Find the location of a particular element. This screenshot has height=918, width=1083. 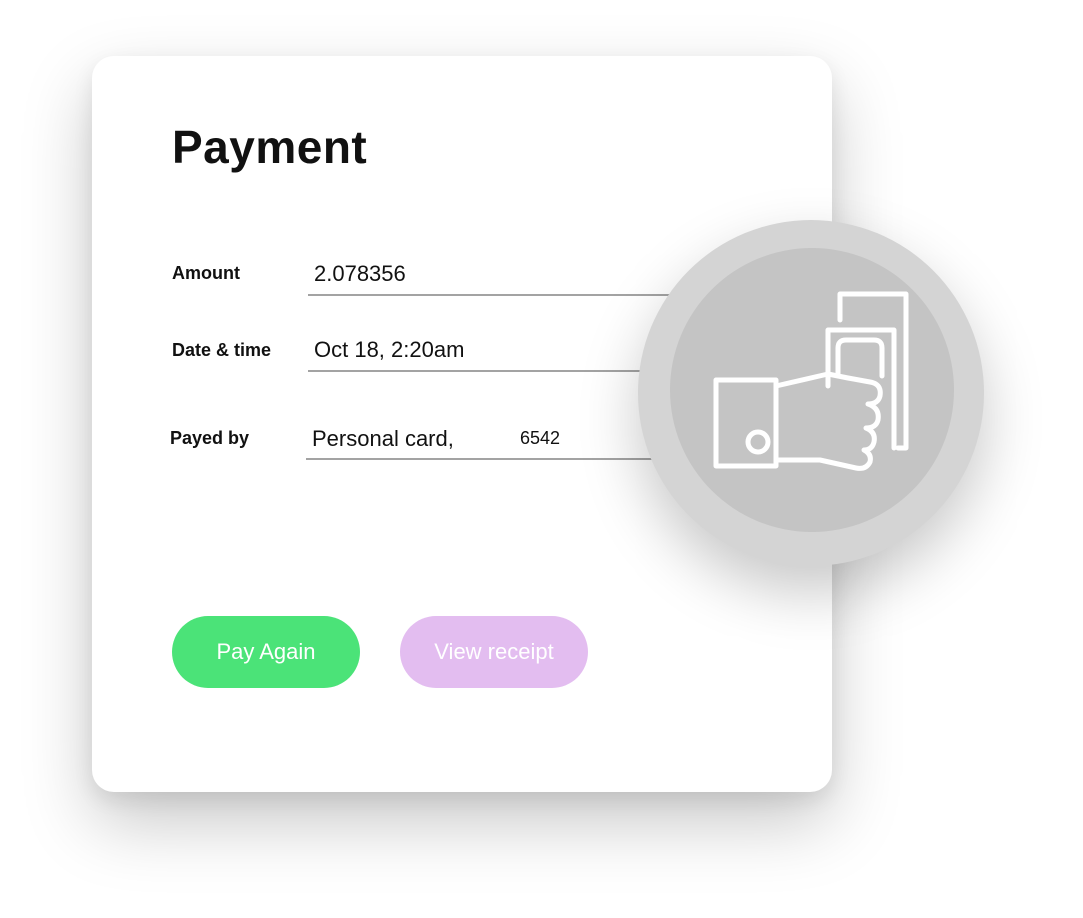

amount-value: 2.078356 is located at coordinates (360, 274).